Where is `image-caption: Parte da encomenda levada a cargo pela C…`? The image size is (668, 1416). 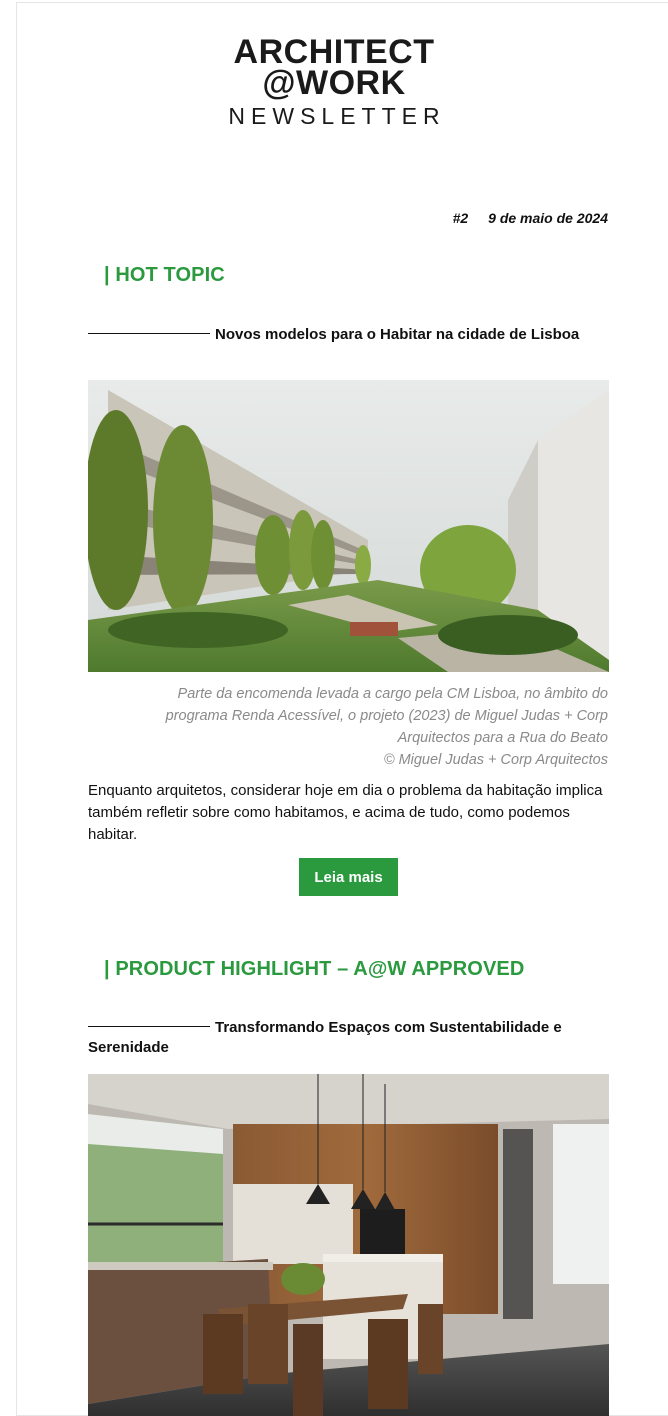
image-caption: Parte da encomenda levada a cargo pela C… is located at coordinates (348, 727).